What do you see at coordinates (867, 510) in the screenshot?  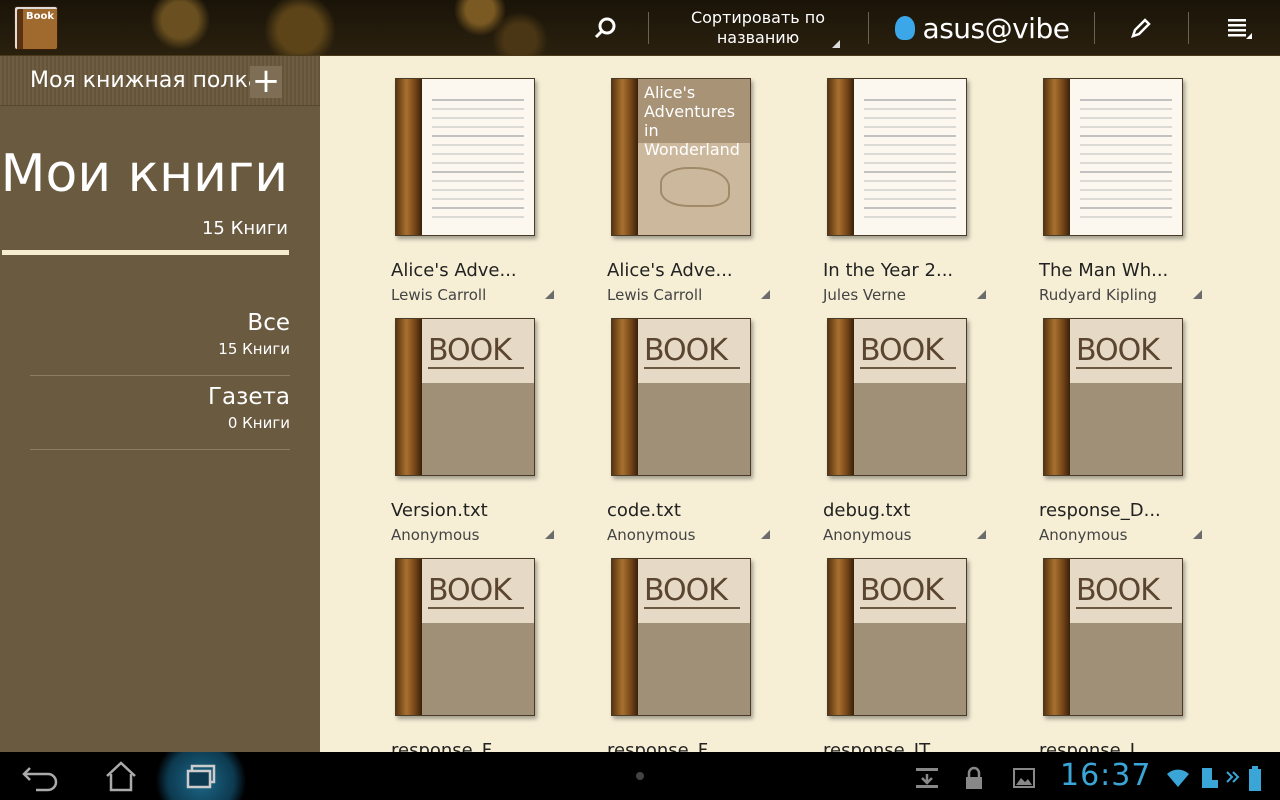 I see `book-title: debug.txt` at bounding box center [867, 510].